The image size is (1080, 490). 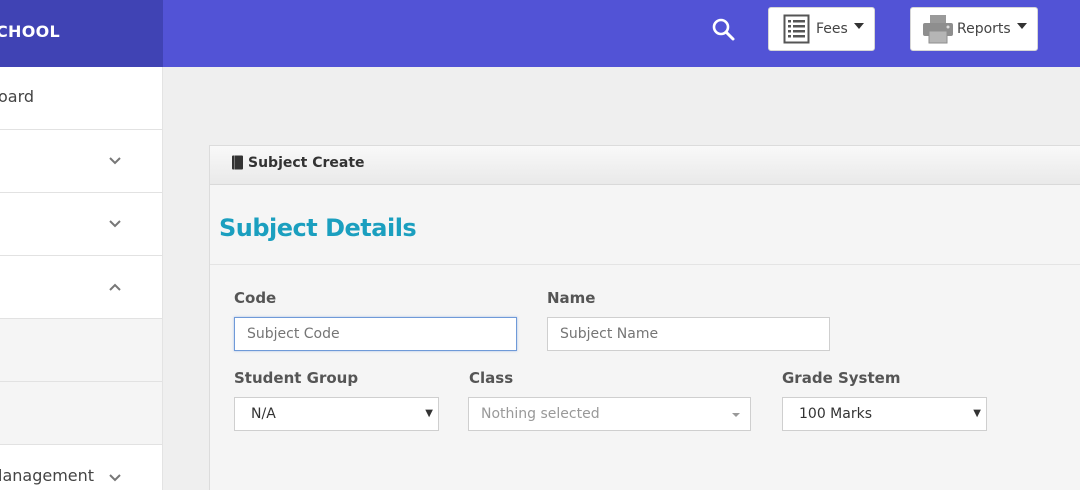 I want to click on sidebar: oard lanagement, so click(x=81, y=278).